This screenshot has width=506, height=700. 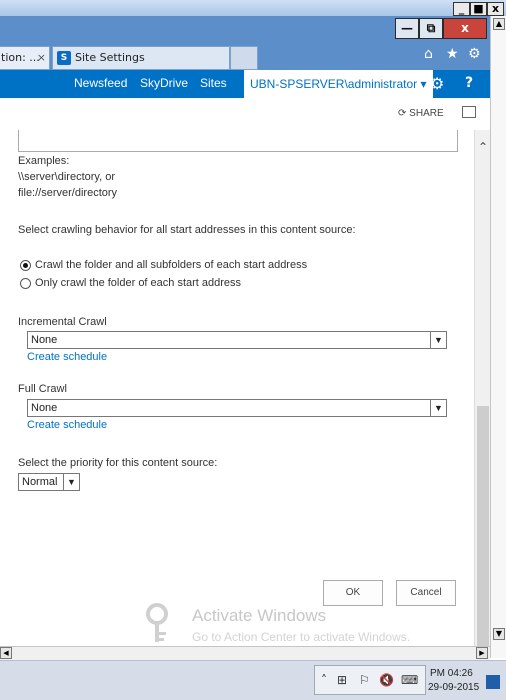 What do you see at coordinates (253, 8) in the screenshot?
I see `outer-window-title-strip: _ ■ x` at bounding box center [253, 8].